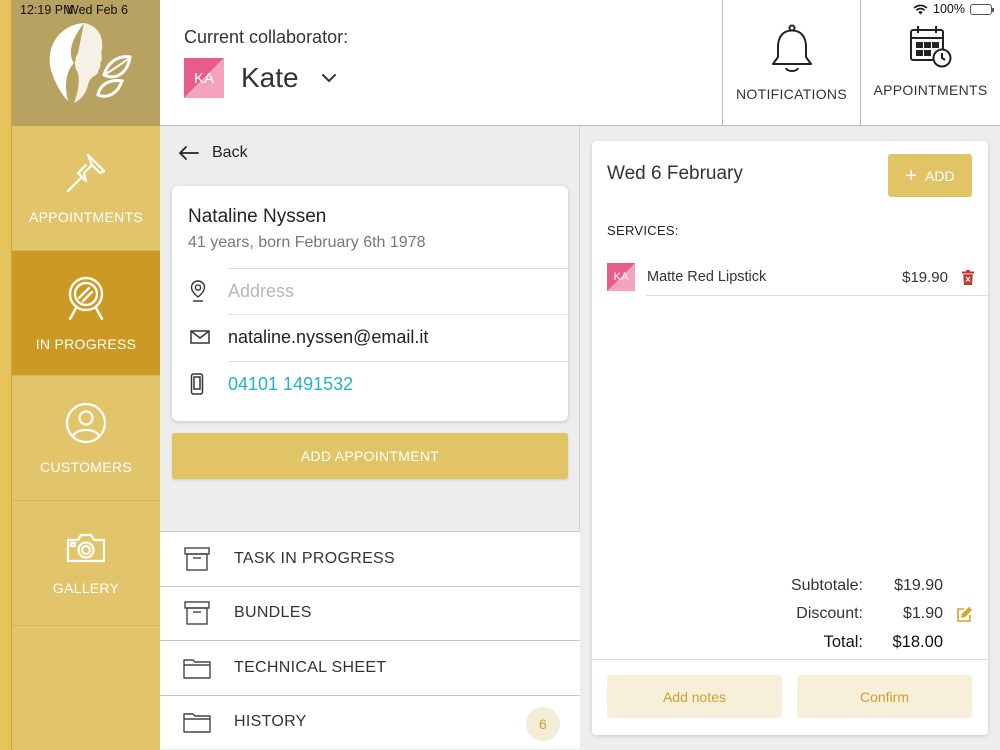  Describe the element at coordinates (643, 230) in the screenshot. I see `services-heading: SERVICES:` at that location.